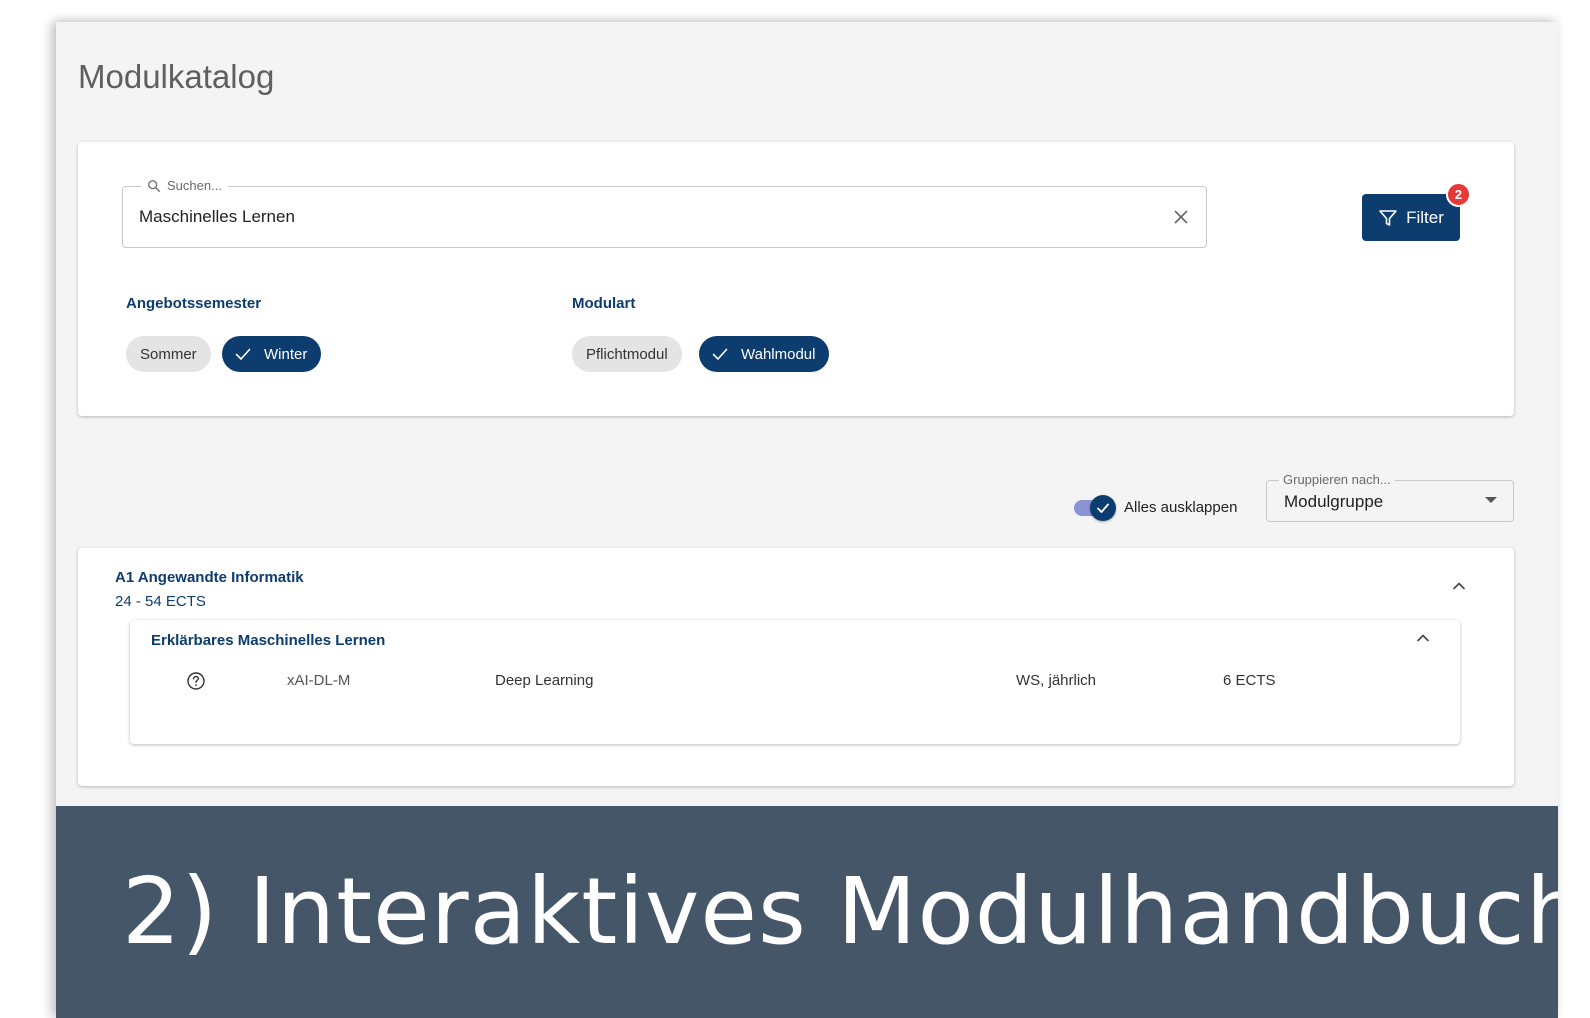 The image size is (1590, 1018). Describe the element at coordinates (194, 303) in the screenshot. I see `semester-filter-label: Angebotssemester` at that location.